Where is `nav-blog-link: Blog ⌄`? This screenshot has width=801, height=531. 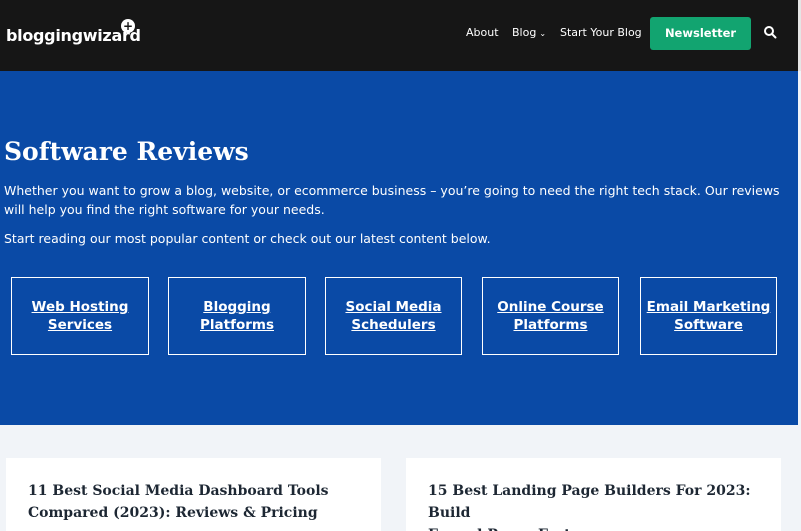
nav-blog-link: Blog ⌄ is located at coordinates (529, 32).